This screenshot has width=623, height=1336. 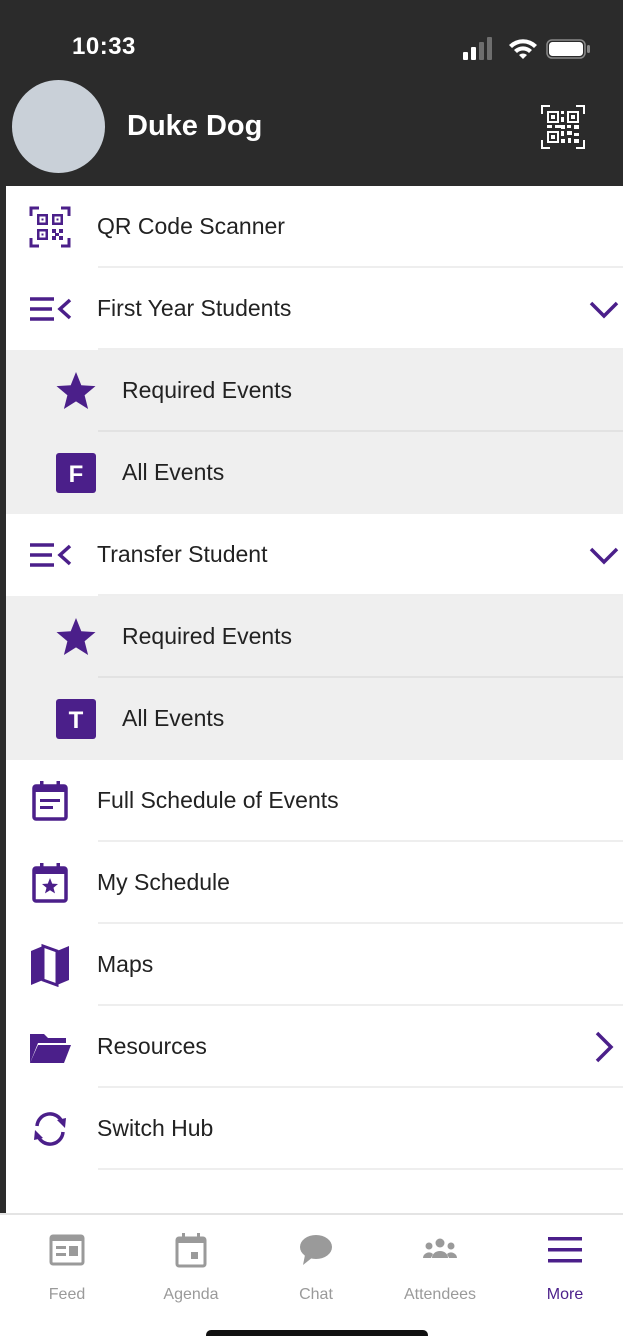 What do you see at coordinates (604, 1047) in the screenshot?
I see `chevron-right-icon` at bounding box center [604, 1047].